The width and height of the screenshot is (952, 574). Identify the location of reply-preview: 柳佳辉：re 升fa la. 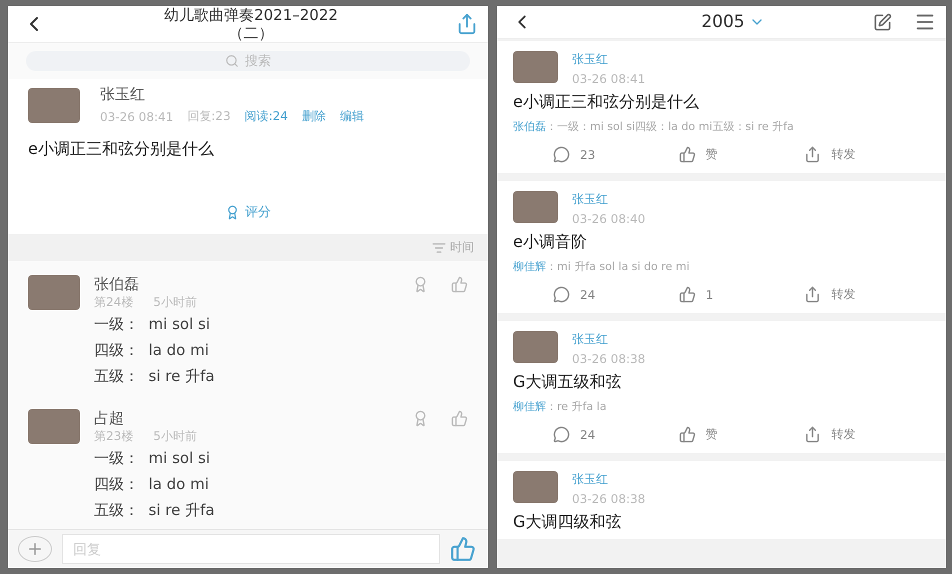
(560, 406).